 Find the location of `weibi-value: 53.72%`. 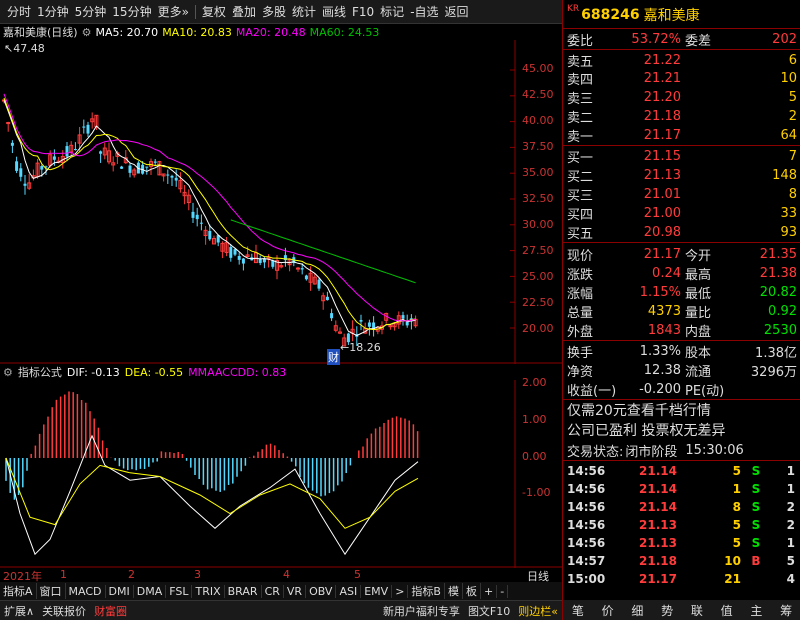

weibi-value: 53.72% is located at coordinates (656, 39).